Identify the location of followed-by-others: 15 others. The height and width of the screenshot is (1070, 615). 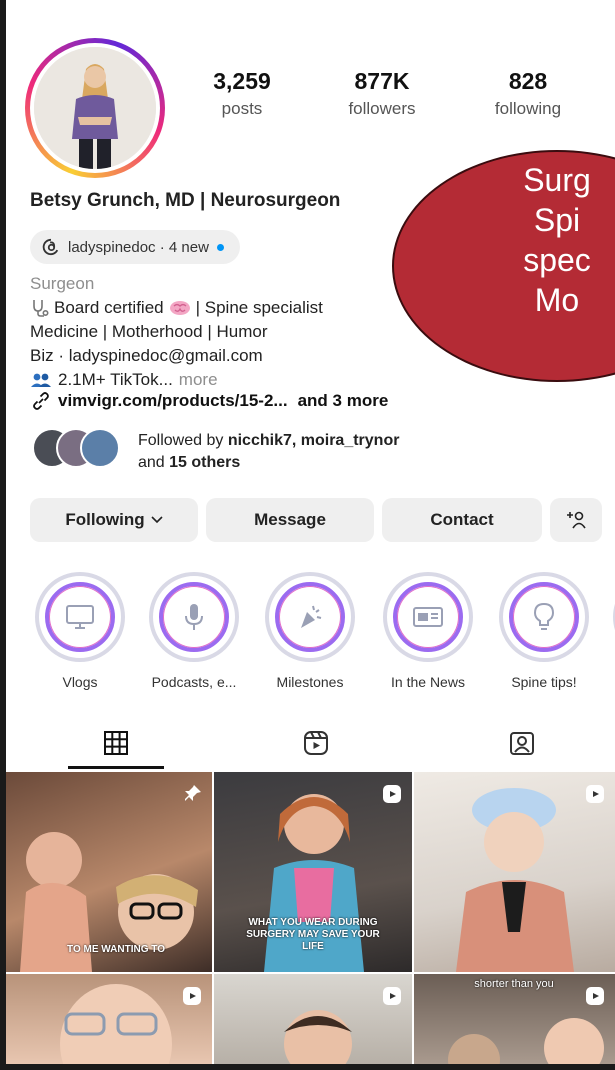
(205, 462).